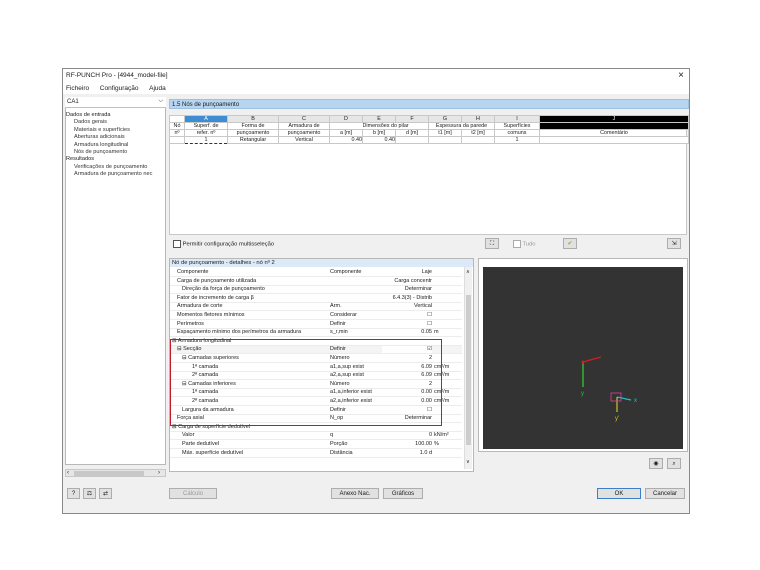 The height and width of the screenshot is (570, 760). What do you see at coordinates (524, 244) in the screenshot?
I see `tudo-option: Tudo` at bounding box center [524, 244].